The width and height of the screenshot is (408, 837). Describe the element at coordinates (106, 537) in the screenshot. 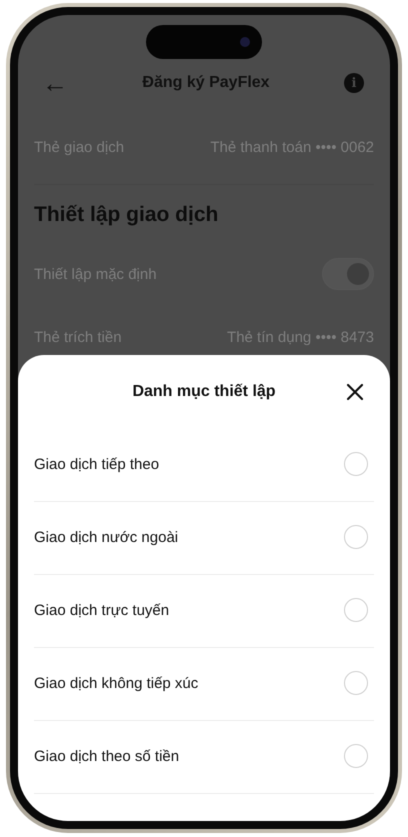

I see `option-label: Giao dịch nước ngoài` at that location.